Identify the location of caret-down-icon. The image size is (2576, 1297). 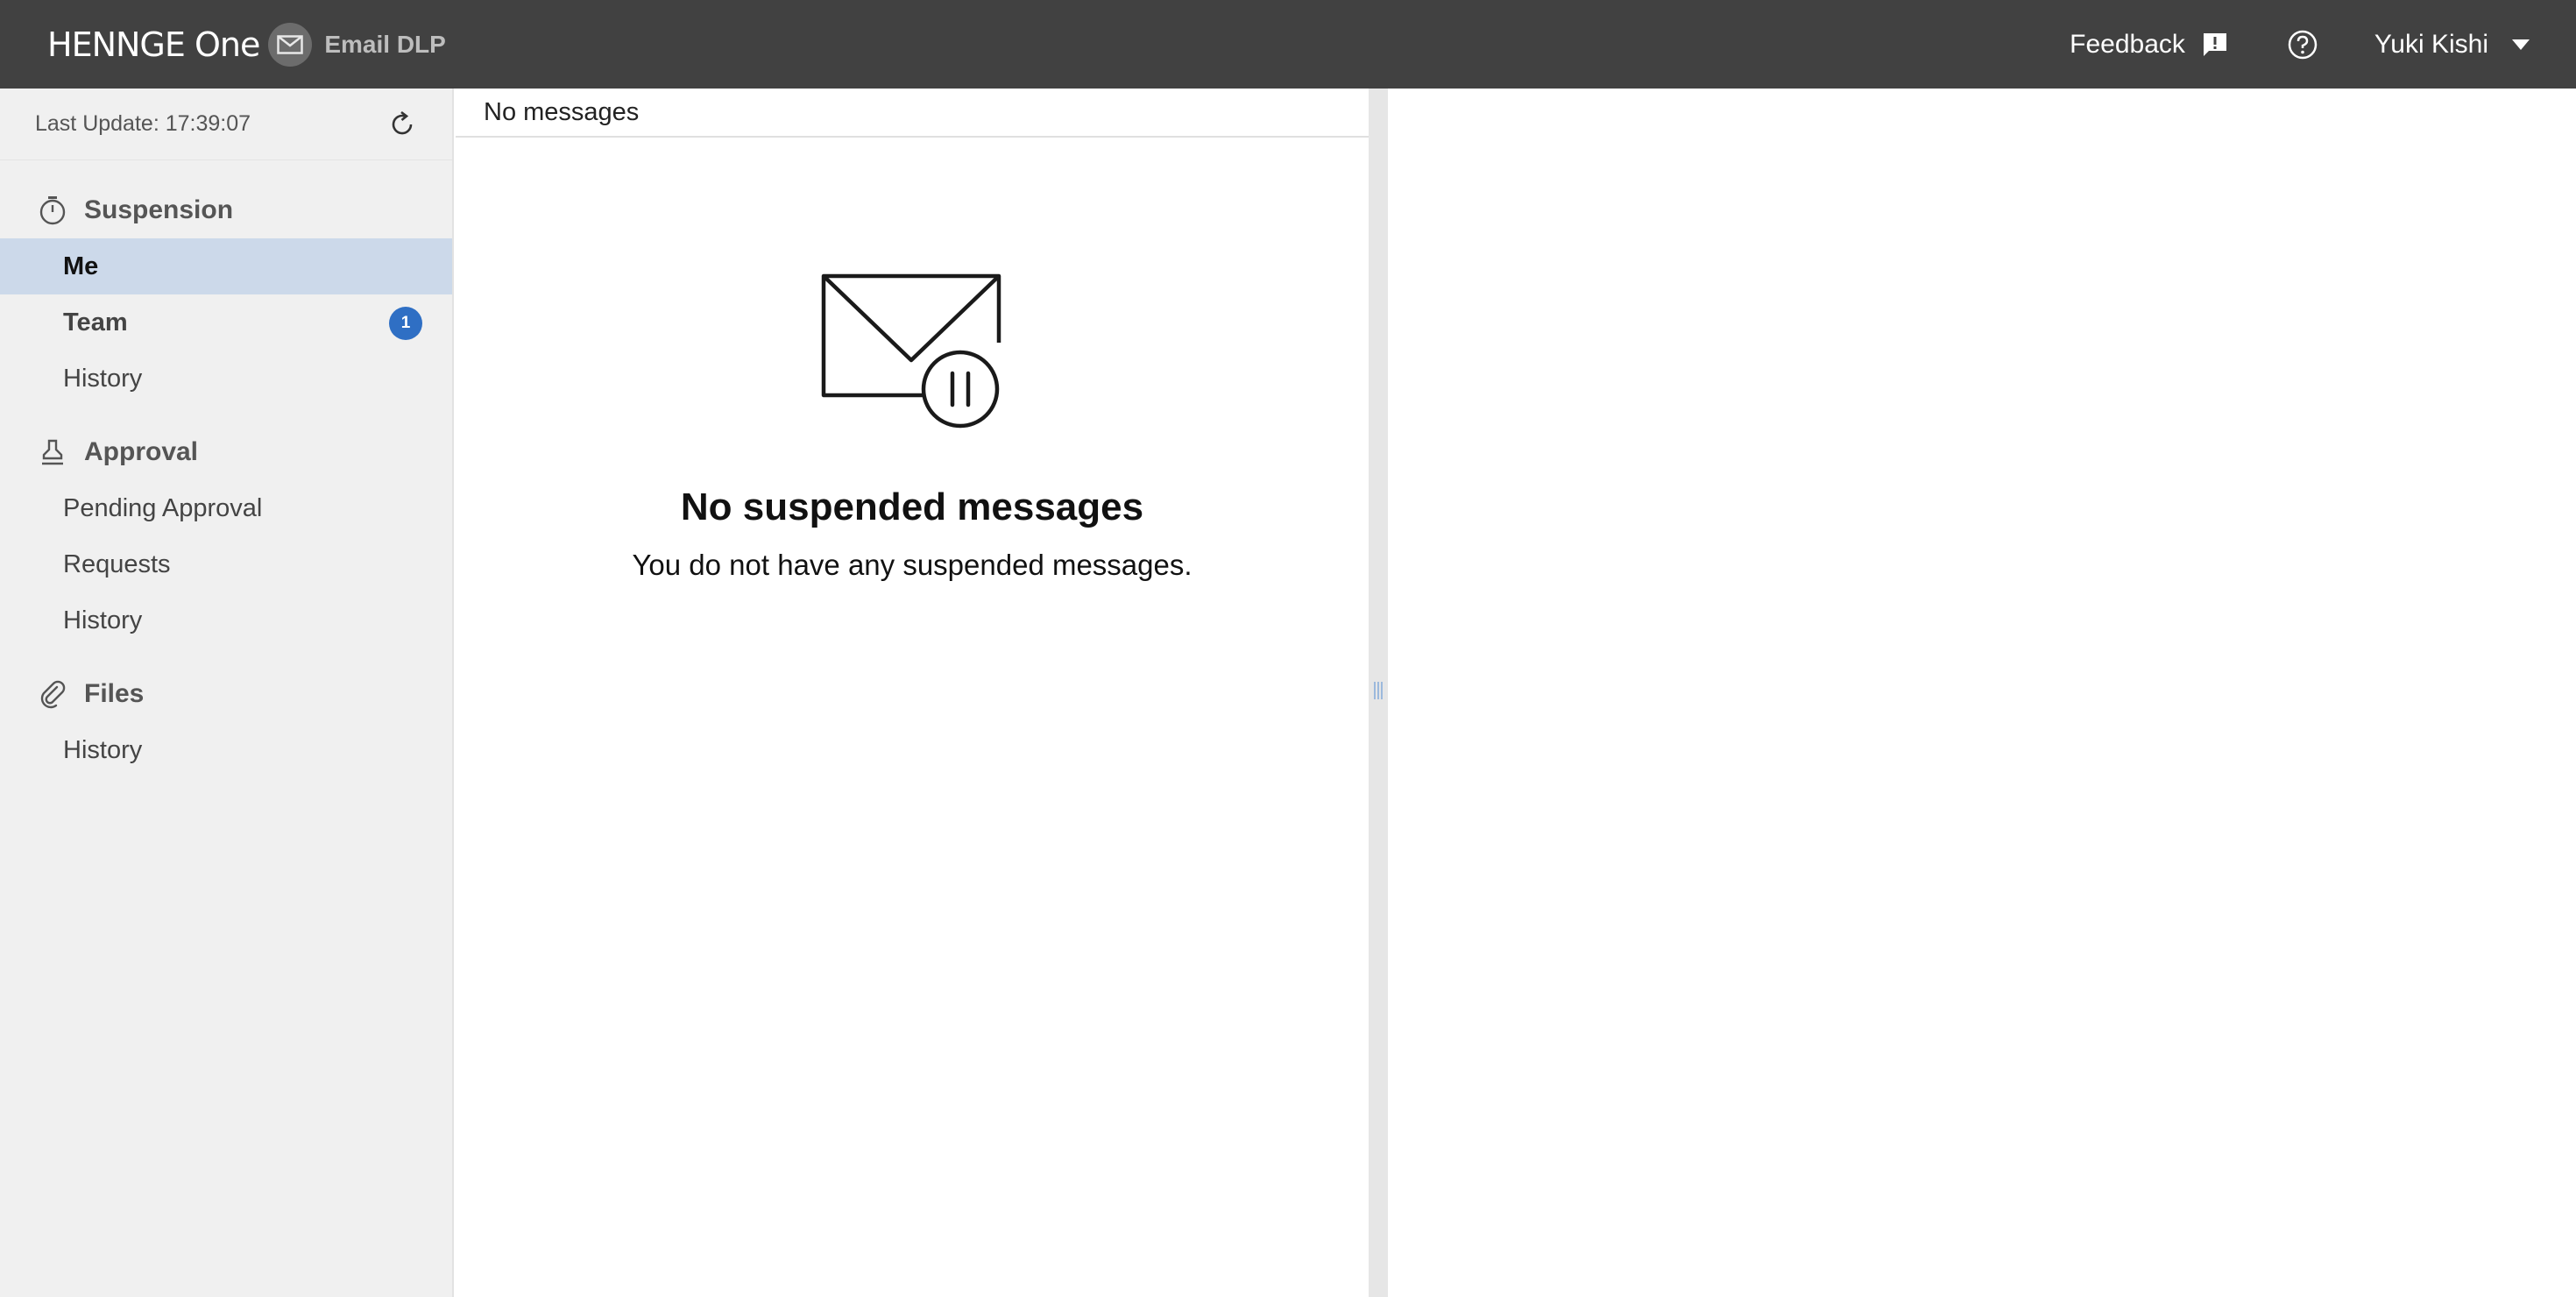
(2520, 45).